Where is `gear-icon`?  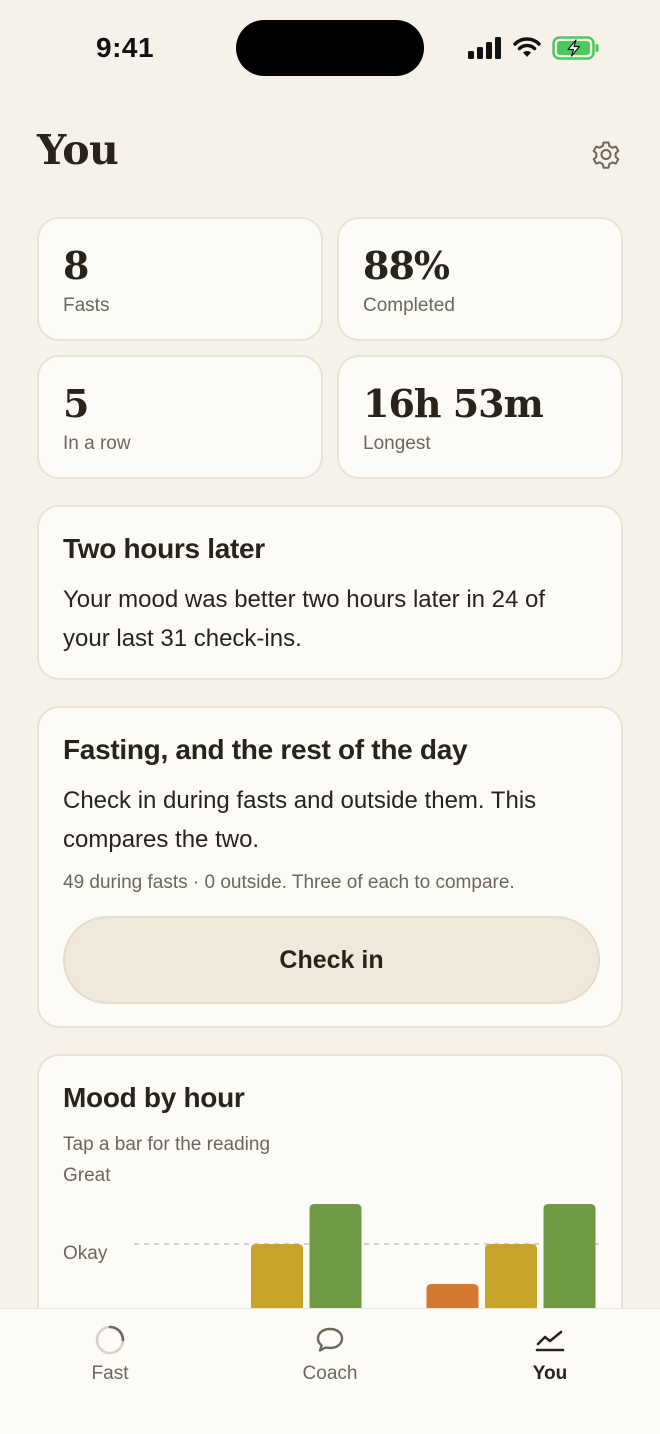 gear-icon is located at coordinates (606, 155).